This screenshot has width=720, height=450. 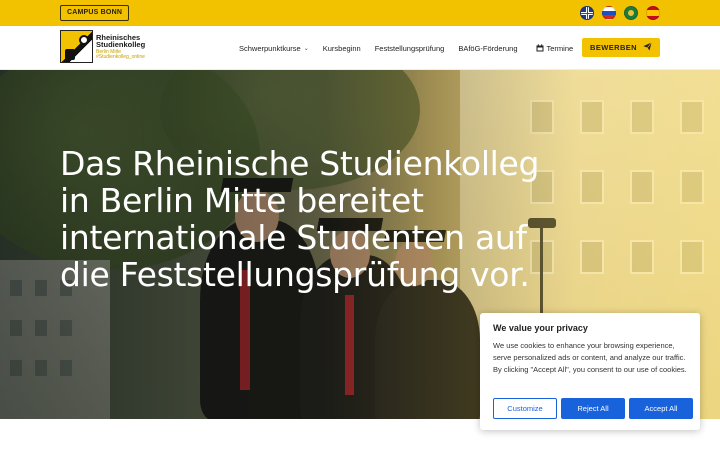 What do you see at coordinates (560, 48) in the screenshot?
I see `nav-item-label: Termine` at bounding box center [560, 48].